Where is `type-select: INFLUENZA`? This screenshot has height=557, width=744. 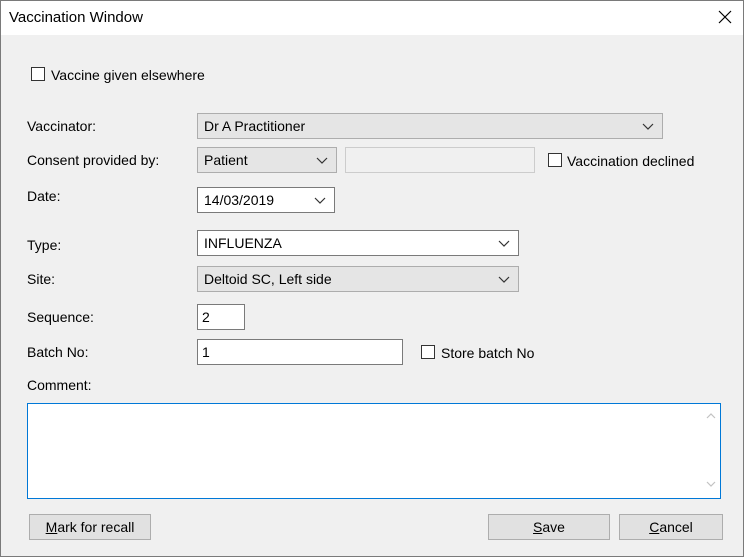
type-select: INFLUENZA is located at coordinates (358, 243).